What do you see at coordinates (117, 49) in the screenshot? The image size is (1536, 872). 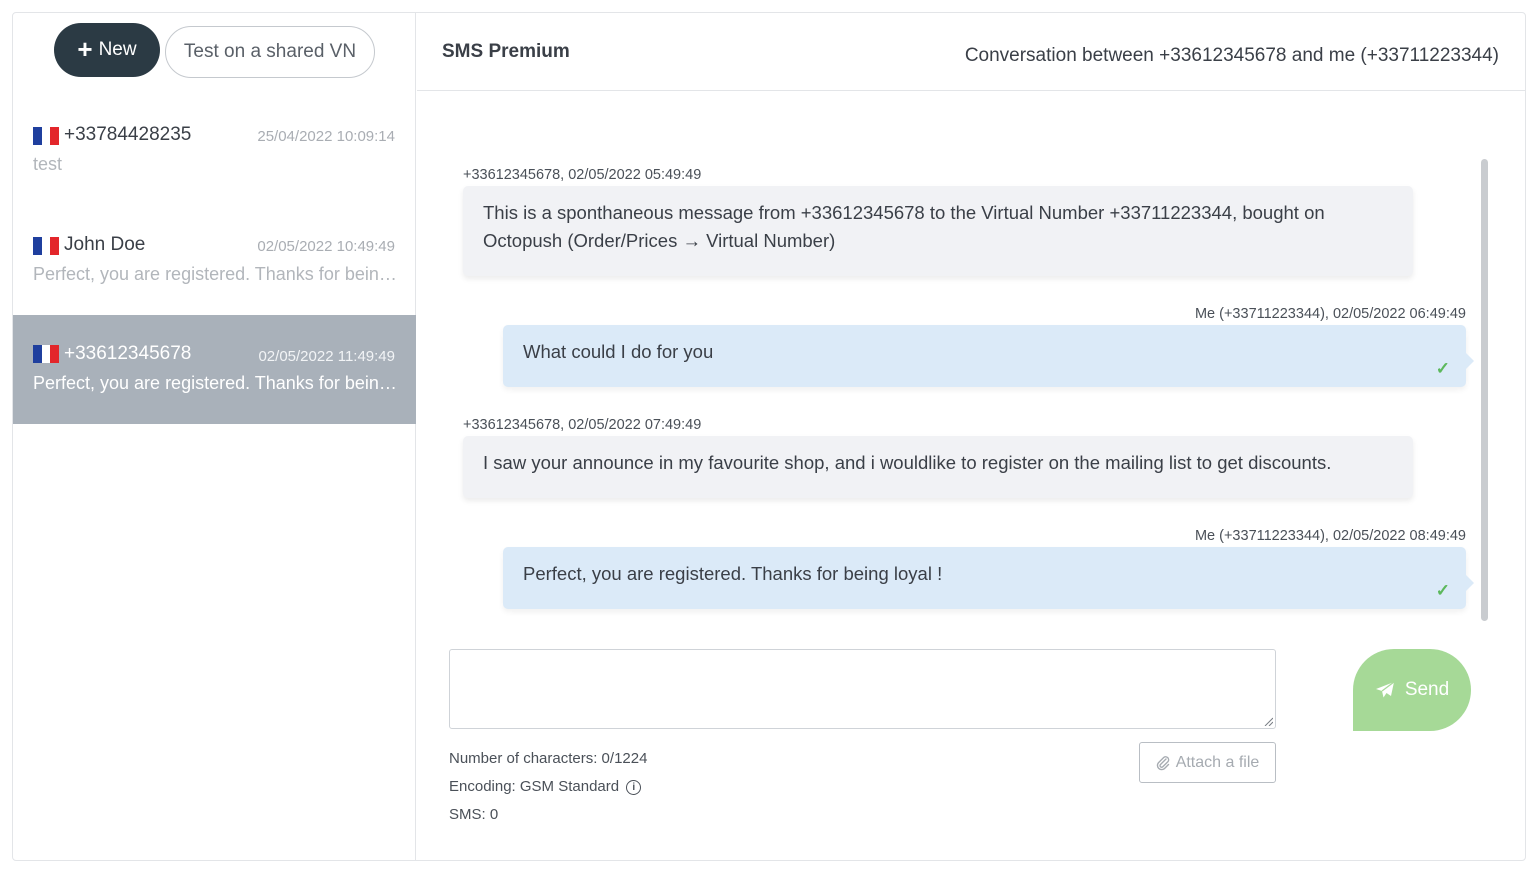 I see `new-button-label: New` at bounding box center [117, 49].